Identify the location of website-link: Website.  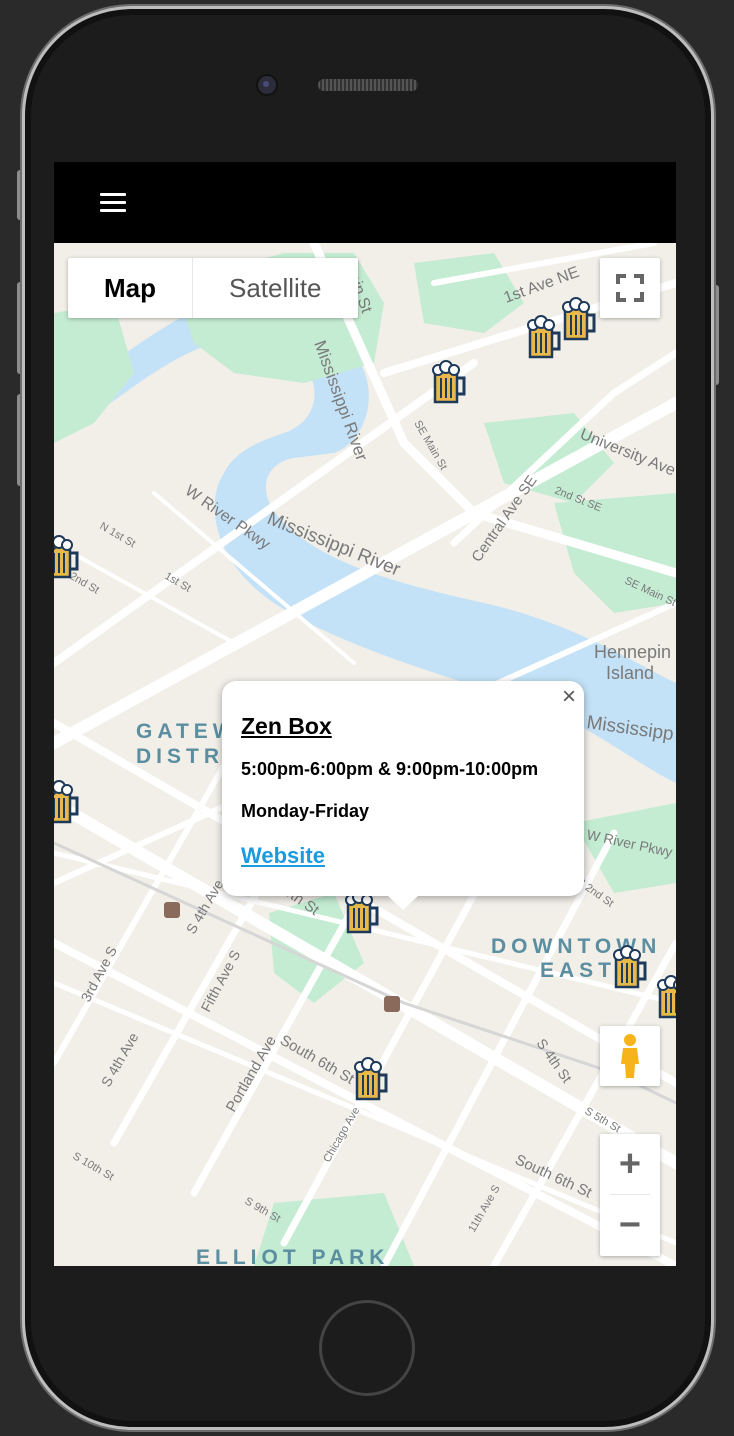
(283, 856).